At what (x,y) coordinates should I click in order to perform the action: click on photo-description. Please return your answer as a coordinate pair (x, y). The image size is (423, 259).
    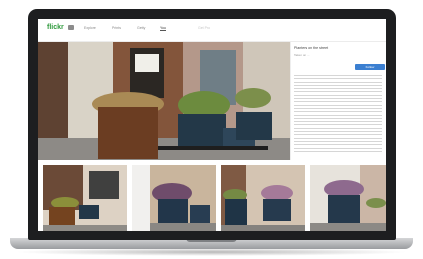
    Looking at the image, I should click on (338, 114).